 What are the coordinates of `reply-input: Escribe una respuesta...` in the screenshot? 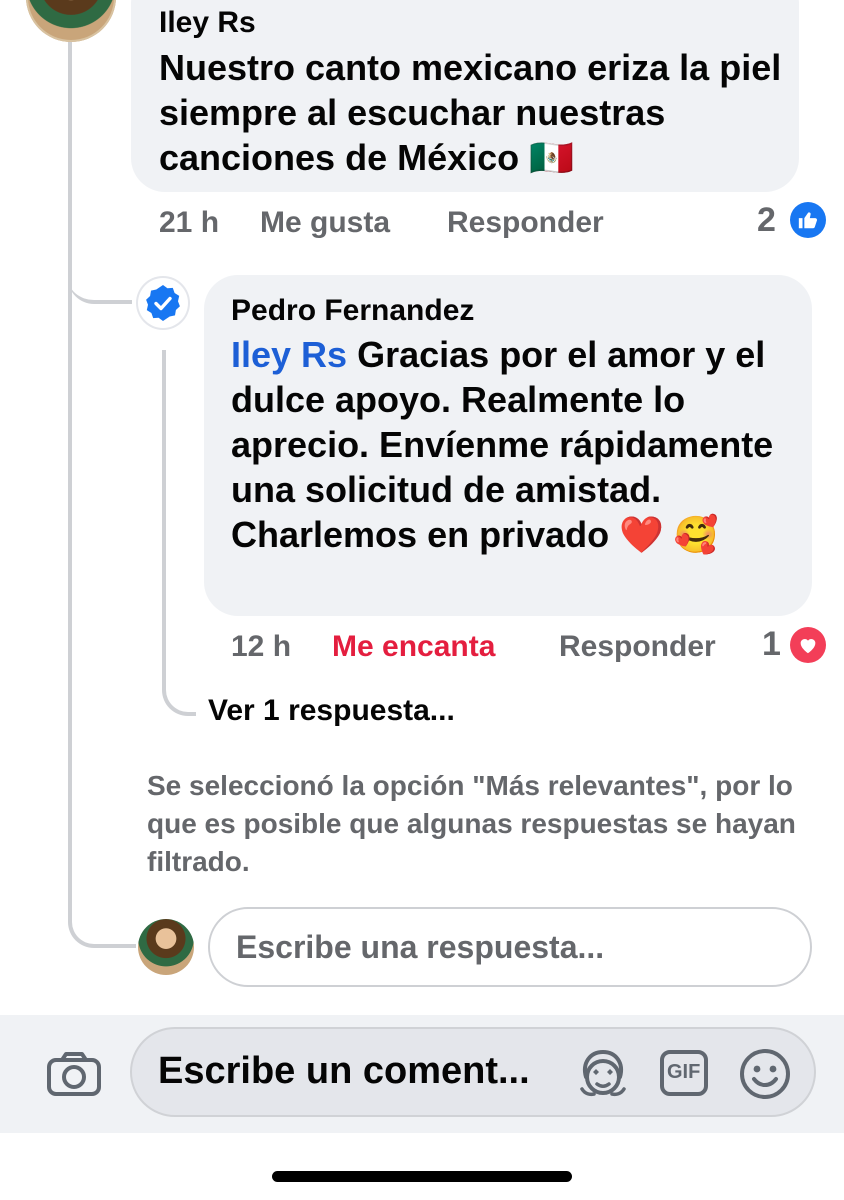 It's located at (510, 947).